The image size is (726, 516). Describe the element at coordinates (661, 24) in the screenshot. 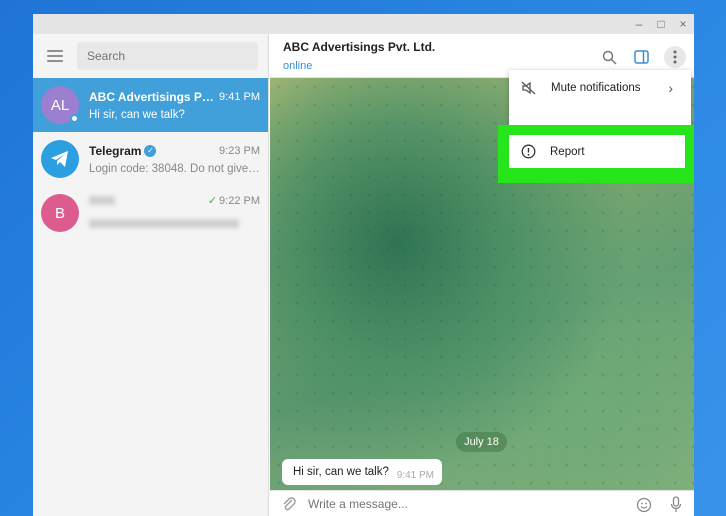

I see `maximize-button: □` at that location.